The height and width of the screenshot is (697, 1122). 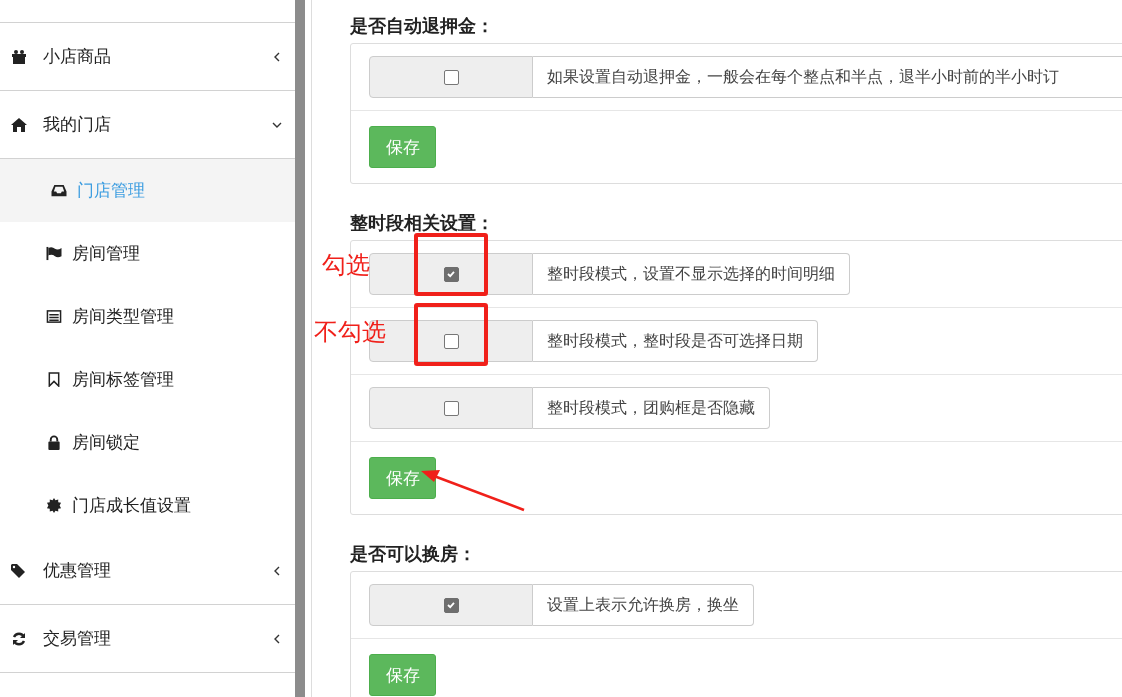 I want to click on submenu-item: 门店成长值设置, so click(x=147, y=505).